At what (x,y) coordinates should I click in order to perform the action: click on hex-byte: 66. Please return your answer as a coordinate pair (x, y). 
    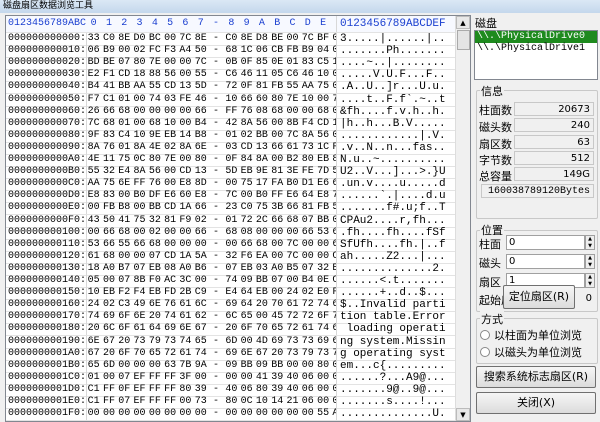
    Looking at the image, I should click on (277, 147).